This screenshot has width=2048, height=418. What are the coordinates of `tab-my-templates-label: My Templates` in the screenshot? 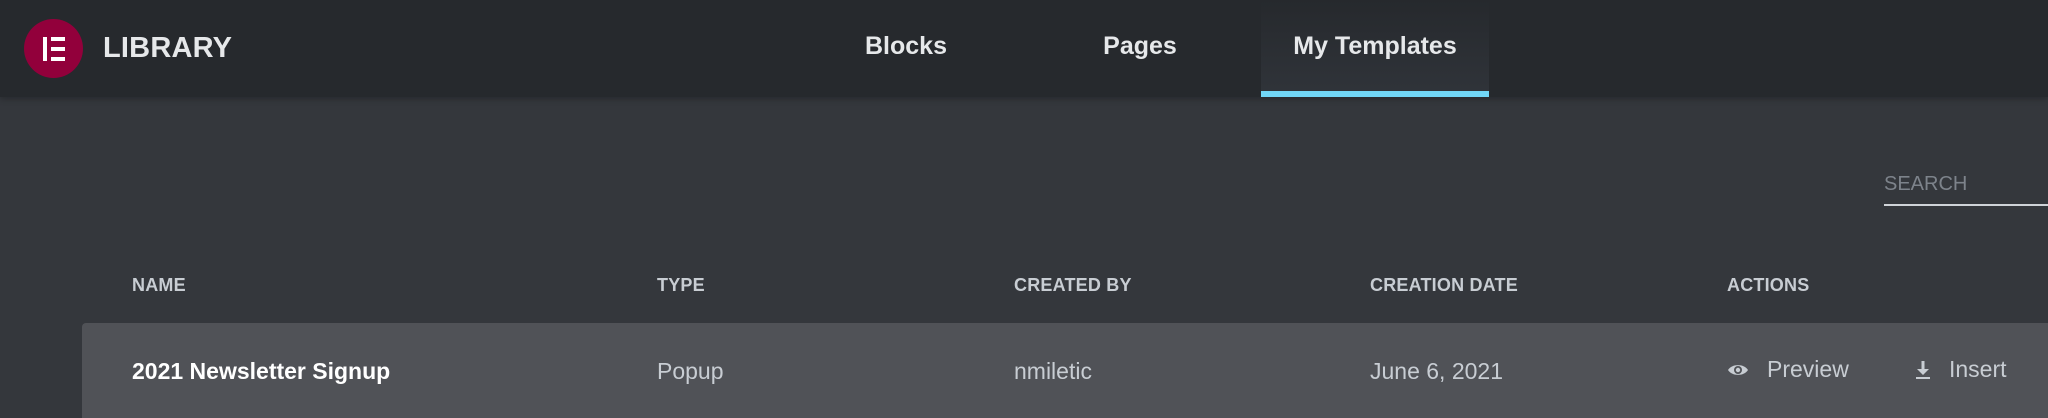 It's located at (1375, 46).